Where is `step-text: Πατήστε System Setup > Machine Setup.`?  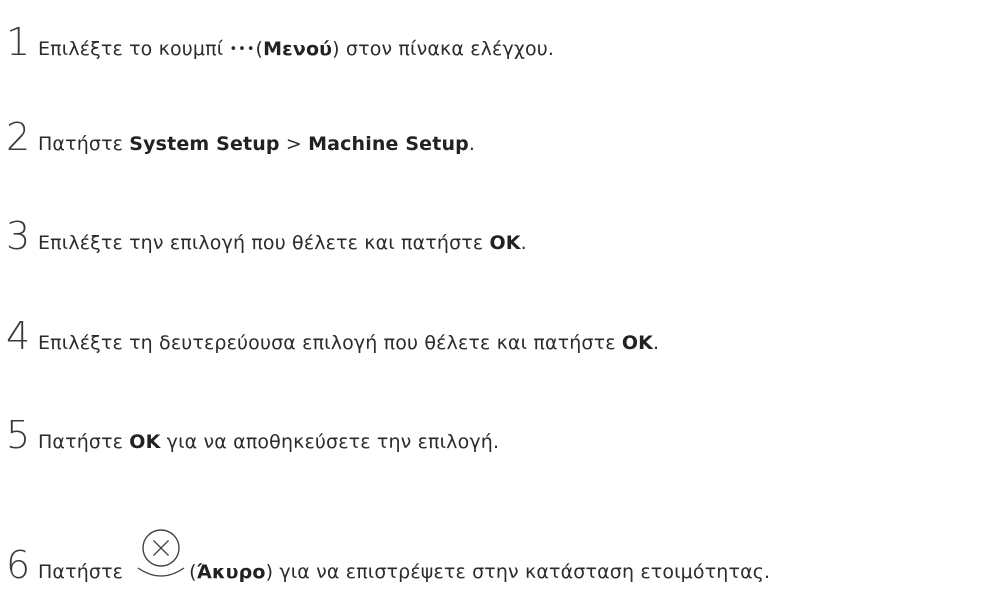 step-text: Πατήστε System Setup > Machine Setup. is located at coordinates (256, 144).